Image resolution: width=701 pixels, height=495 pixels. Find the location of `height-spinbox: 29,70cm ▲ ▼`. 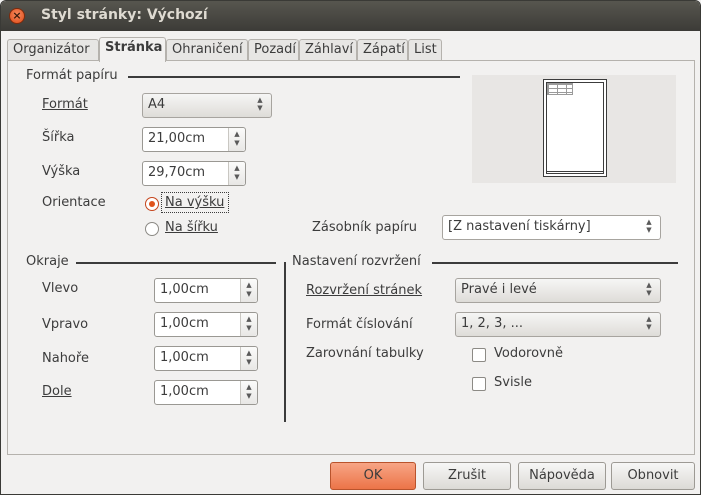

height-spinbox: 29,70cm ▲ ▼ is located at coordinates (194, 173).